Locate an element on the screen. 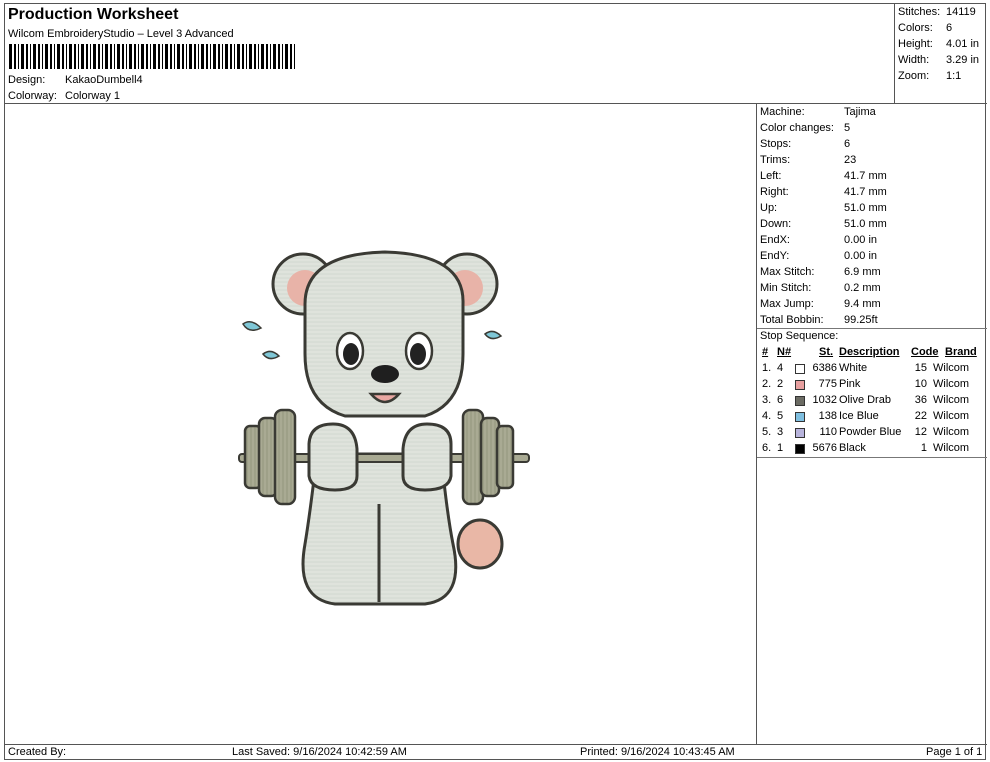 This screenshot has width=990, height=762. left-pupil is located at coordinates (351, 354).